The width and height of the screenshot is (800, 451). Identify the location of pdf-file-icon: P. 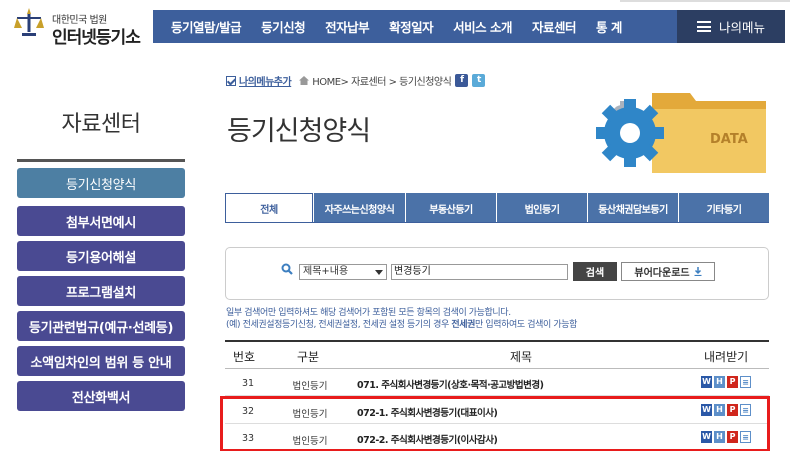
(732, 382).